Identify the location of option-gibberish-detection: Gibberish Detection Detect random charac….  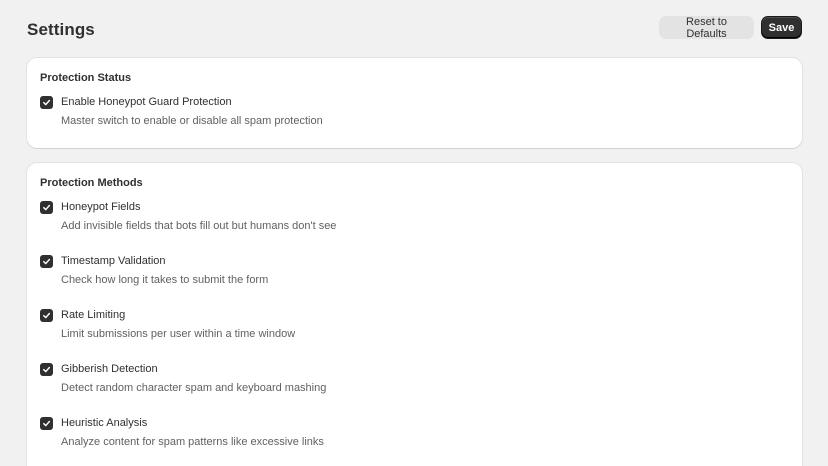
(414, 378).